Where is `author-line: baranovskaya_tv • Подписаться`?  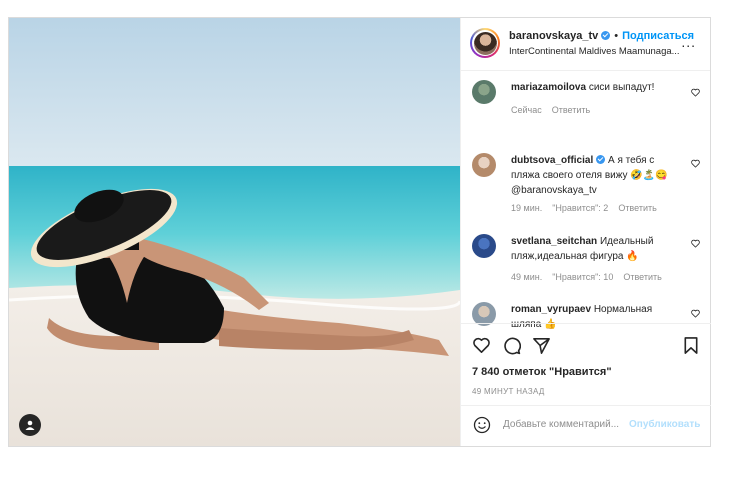 author-line: baranovskaya_tv • Подписаться is located at coordinates (601, 36).